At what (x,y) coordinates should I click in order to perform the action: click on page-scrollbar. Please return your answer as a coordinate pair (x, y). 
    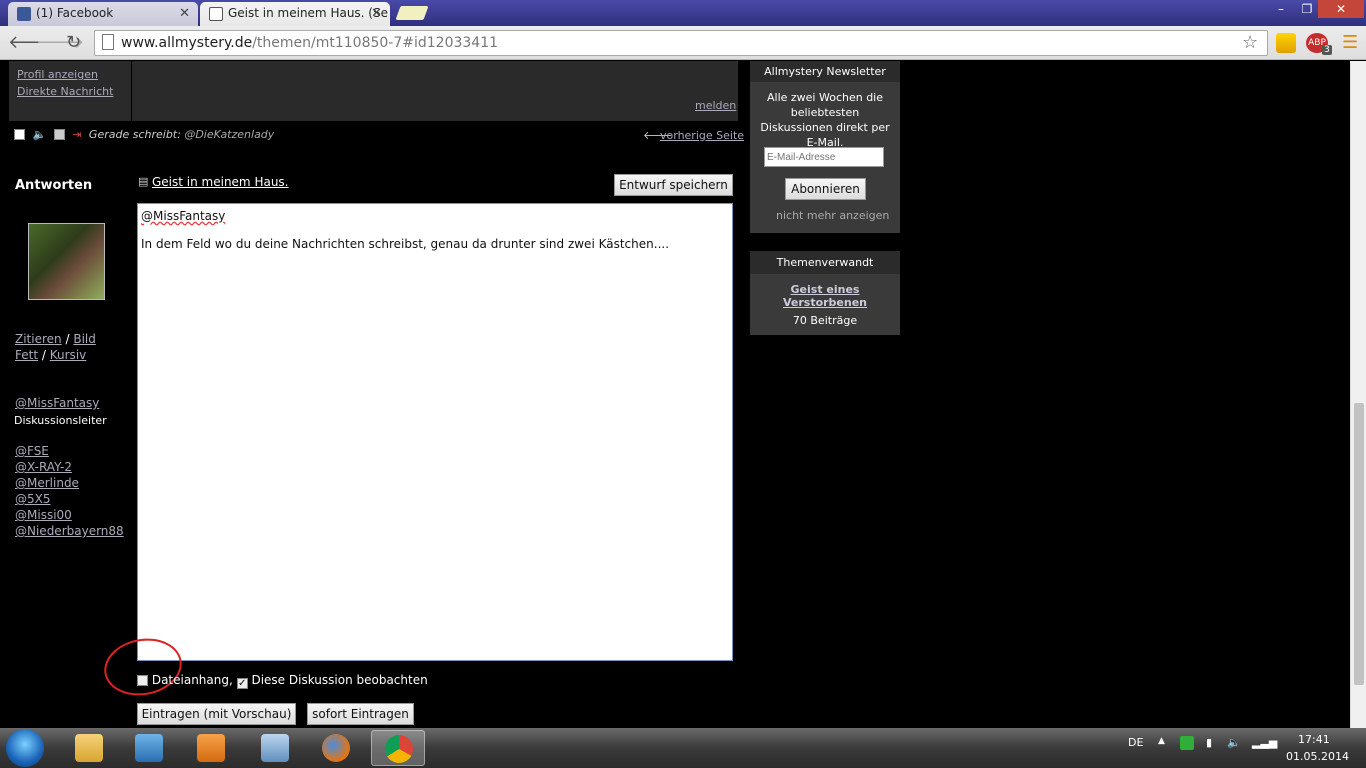
    Looking at the image, I should click on (1358, 394).